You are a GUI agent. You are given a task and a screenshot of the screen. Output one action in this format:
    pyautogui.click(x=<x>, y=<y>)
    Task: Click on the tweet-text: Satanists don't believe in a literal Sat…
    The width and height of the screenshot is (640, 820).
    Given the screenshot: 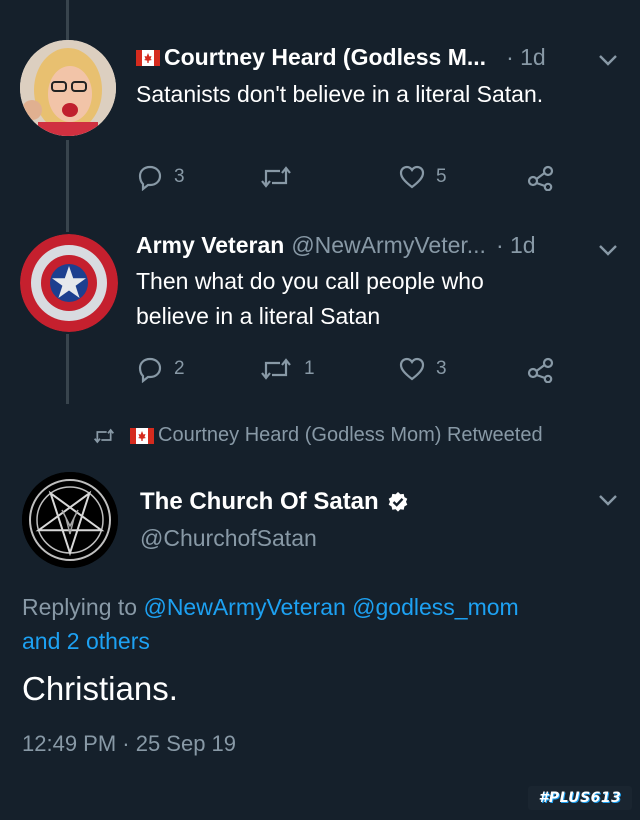 What is the action you would take?
    pyautogui.click(x=339, y=94)
    